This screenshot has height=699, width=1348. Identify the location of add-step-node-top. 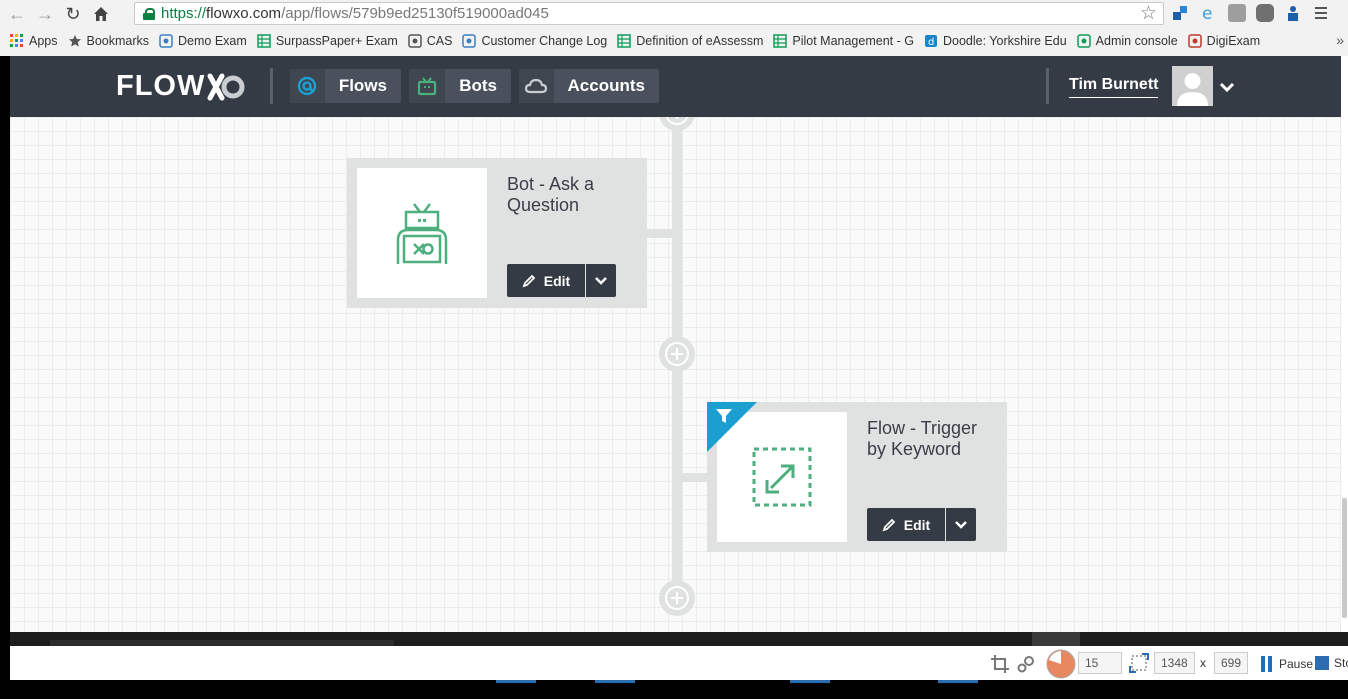
(677, 124).